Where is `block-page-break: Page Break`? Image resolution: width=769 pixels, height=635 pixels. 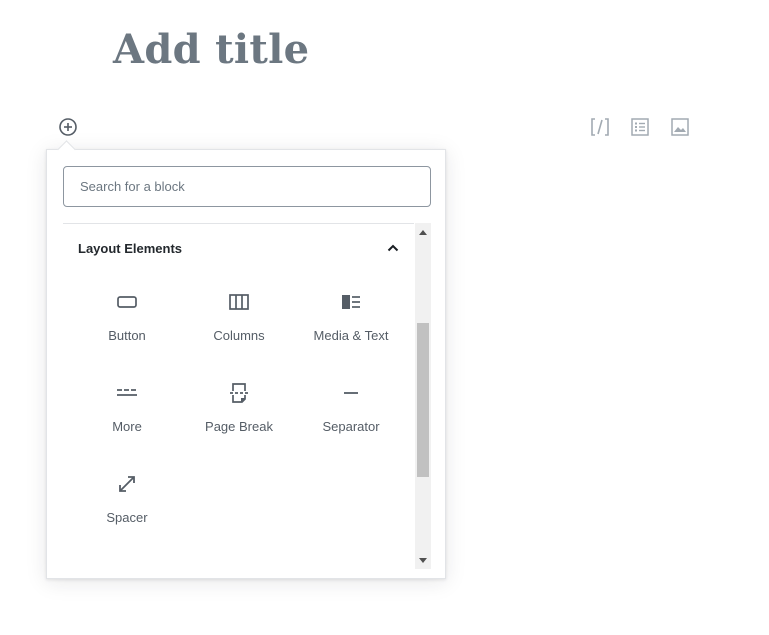 block-page-break: Page Break is located at coordinates (239, 417).